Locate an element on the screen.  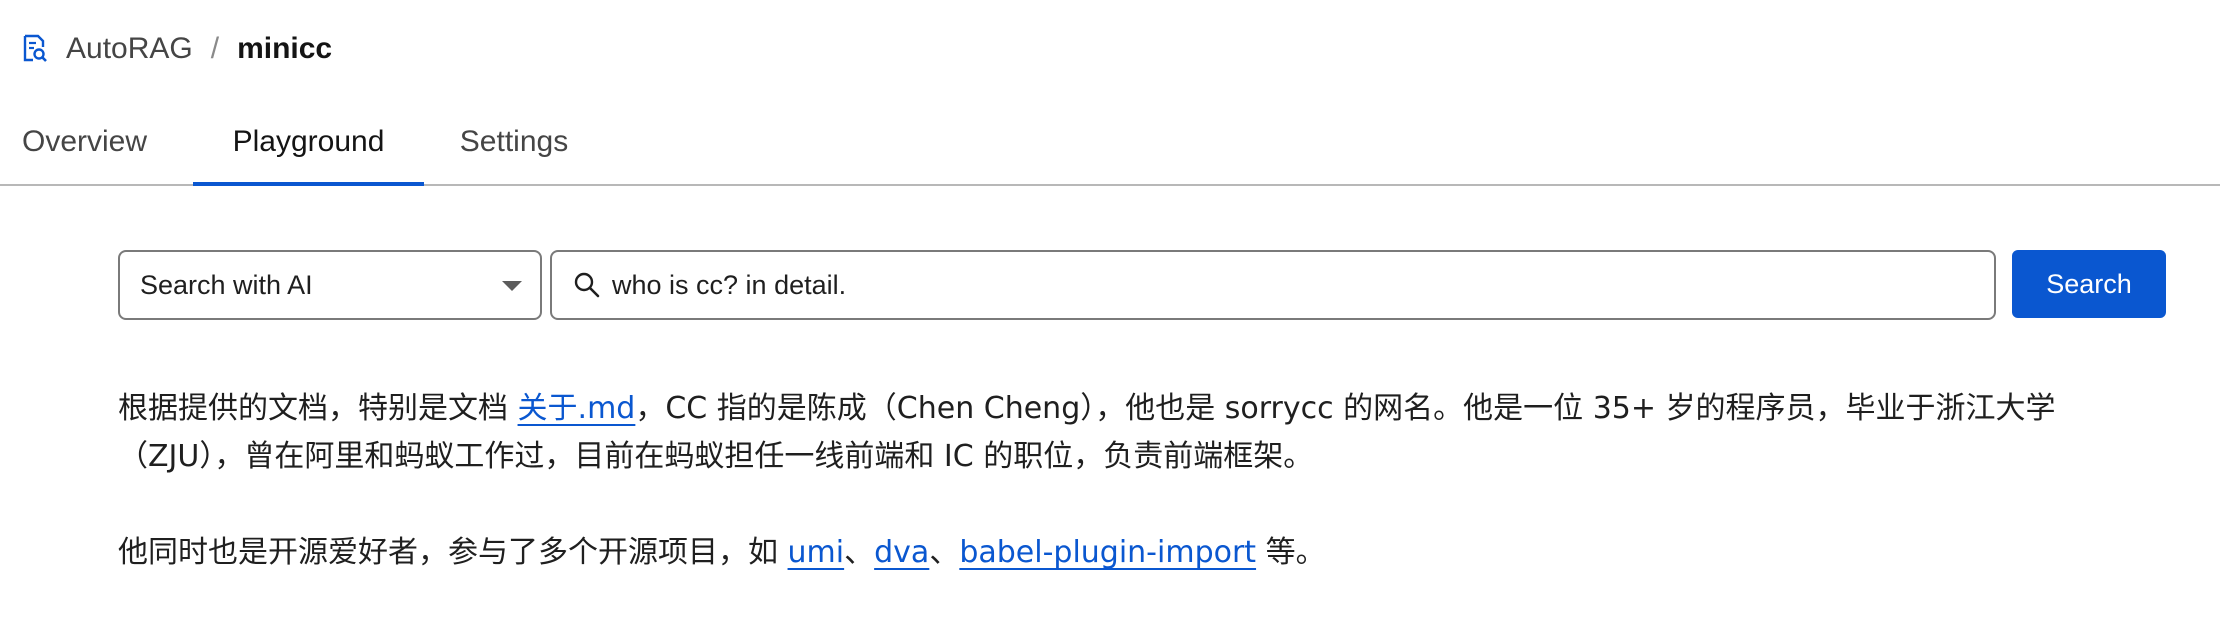
breadcrumb: AutoRAG / minicc is located at coordinates (177, 49).